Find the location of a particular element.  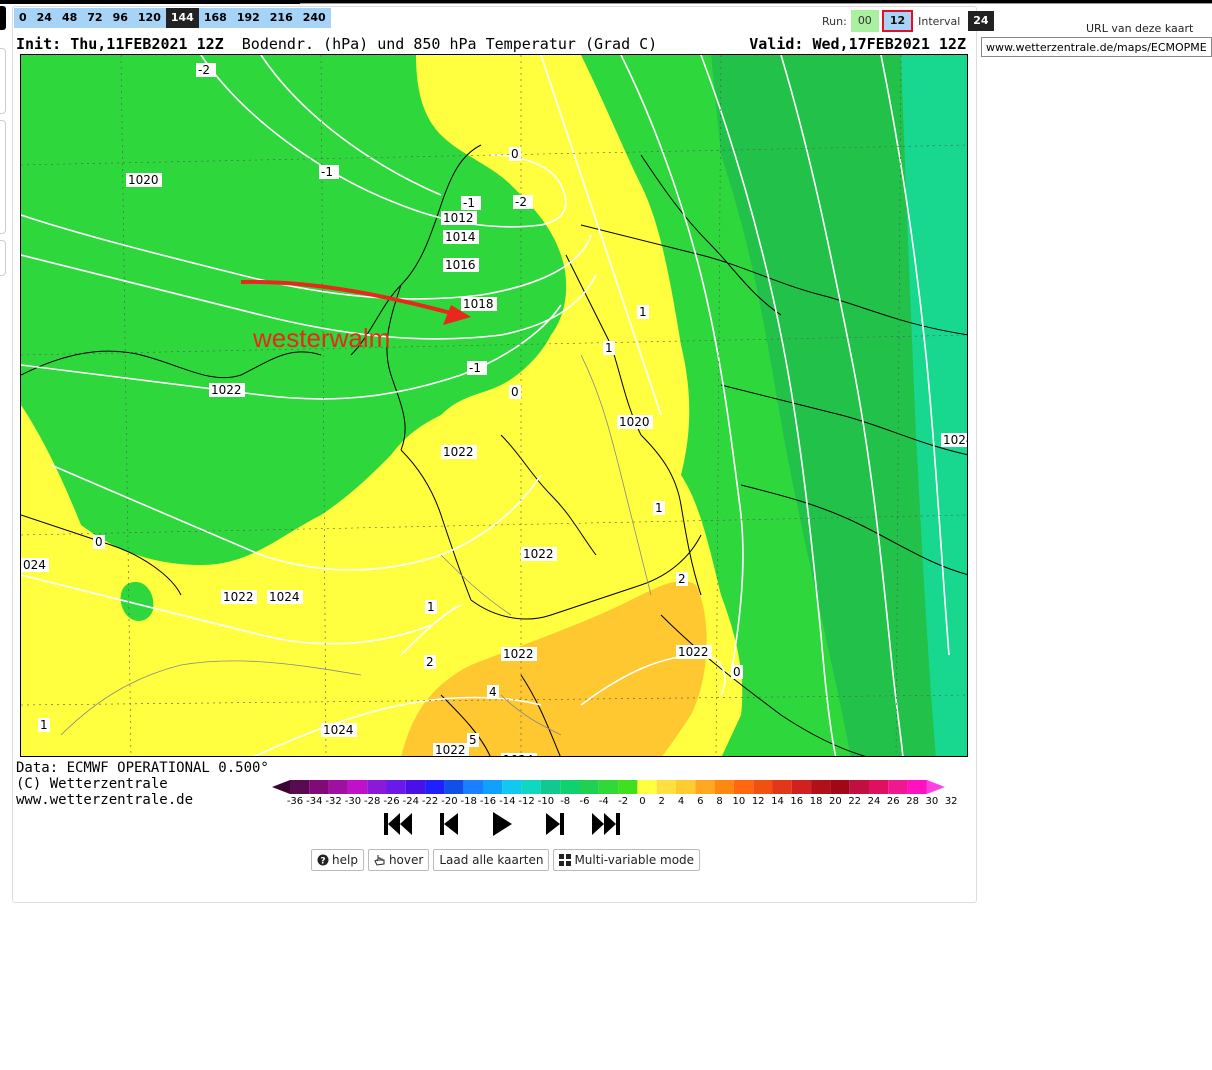

forecast-hour-selector: 0 24 48 72 96 120 144 168 192 216 240 is located at coordinates (172, 18).